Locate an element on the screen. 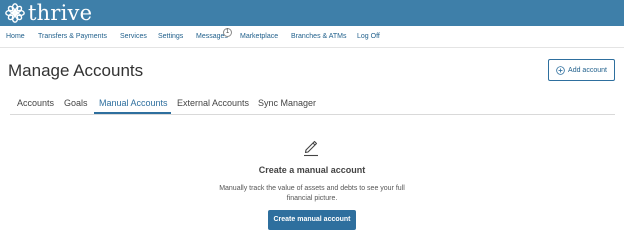 This screenshot has width=624, height=243. page-title: Manage Accounts is located at coordinates (76, 70).